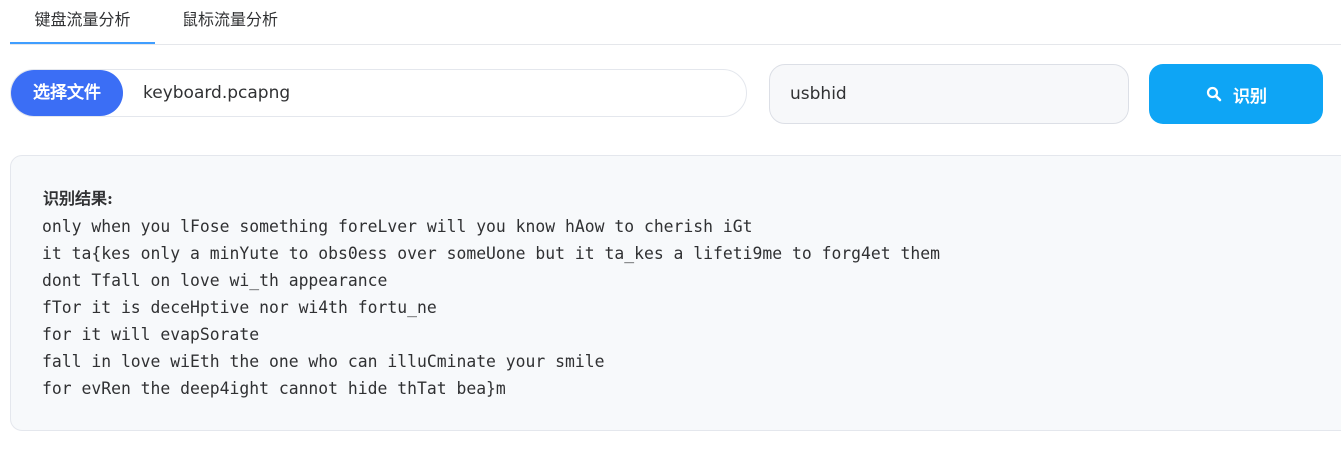  I want to click on filter-input, so click(949, 94).